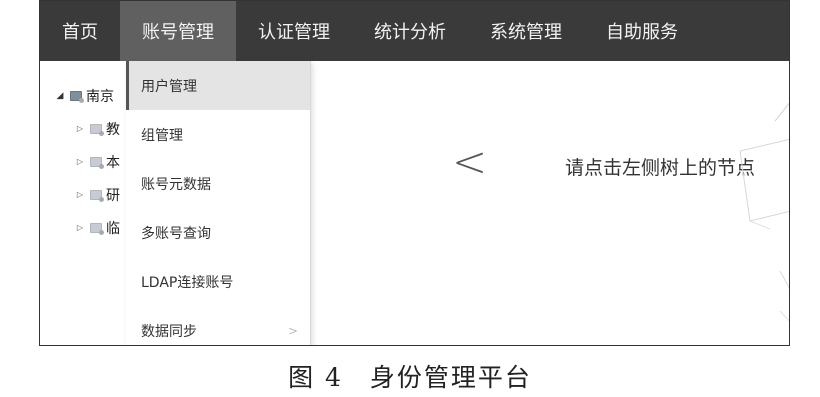 The image size is (820, 397). What do you see at coordinates (410, 31) in the screenshot?
I see `nav-statistics: 统计分析` at bounding box center [410, 31].